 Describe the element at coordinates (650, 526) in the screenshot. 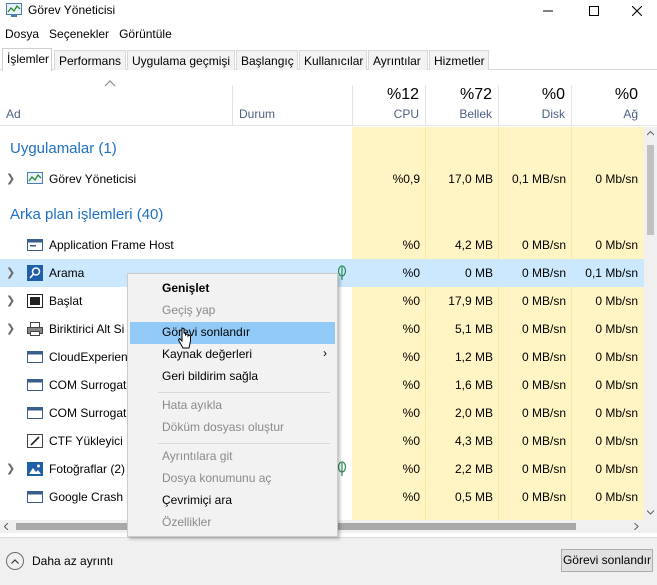

I see `scroll-corner` at that location.